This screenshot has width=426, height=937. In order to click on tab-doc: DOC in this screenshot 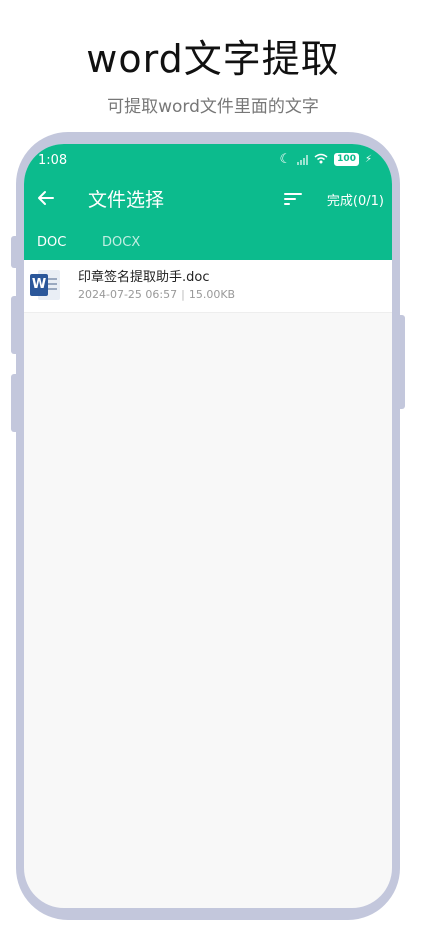, I will do `click(51, 242)`.